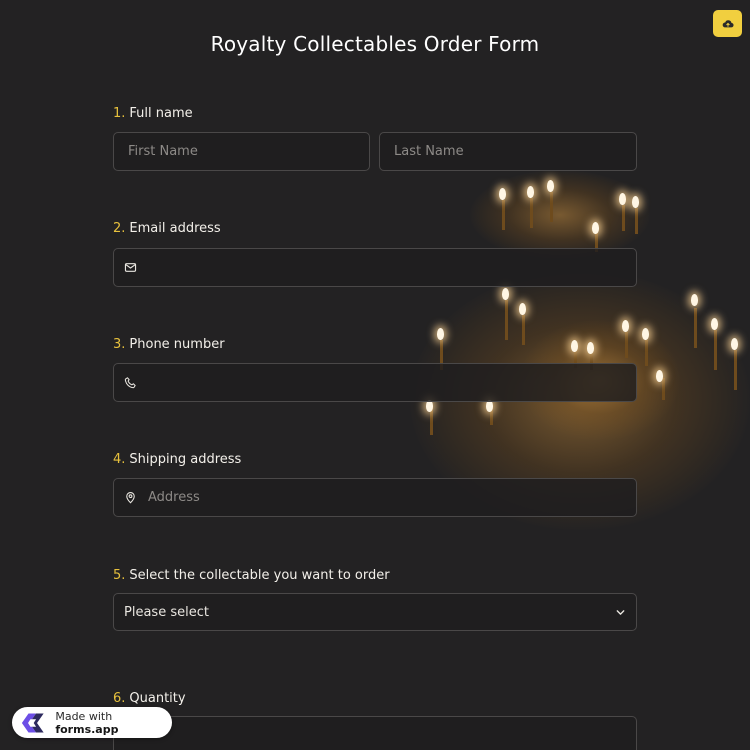  Describe the element at coordinates (119, 228) in the screenshot. I see `question-number: 2.` at that location.